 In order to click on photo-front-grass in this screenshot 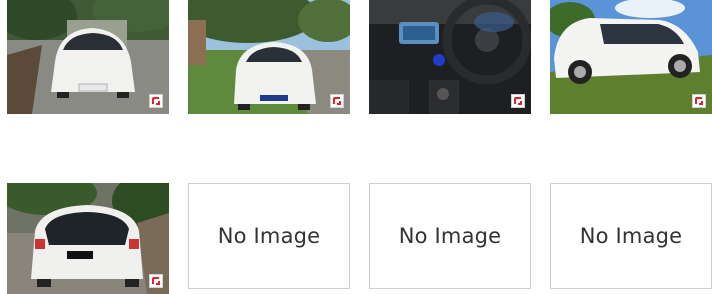, I will do `click(269, 57)`.